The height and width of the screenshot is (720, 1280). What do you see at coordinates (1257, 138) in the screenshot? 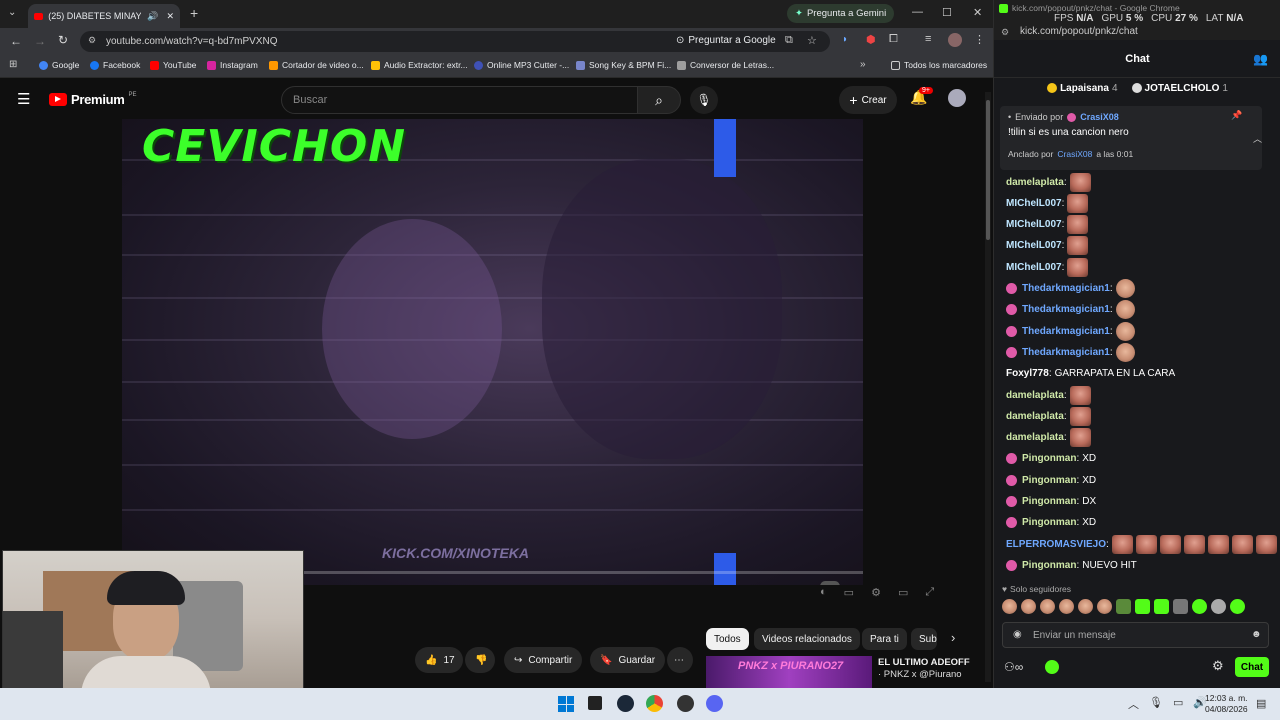
I see `collapse-chevron-icon: ︿` at bounding box center [1257, 138].